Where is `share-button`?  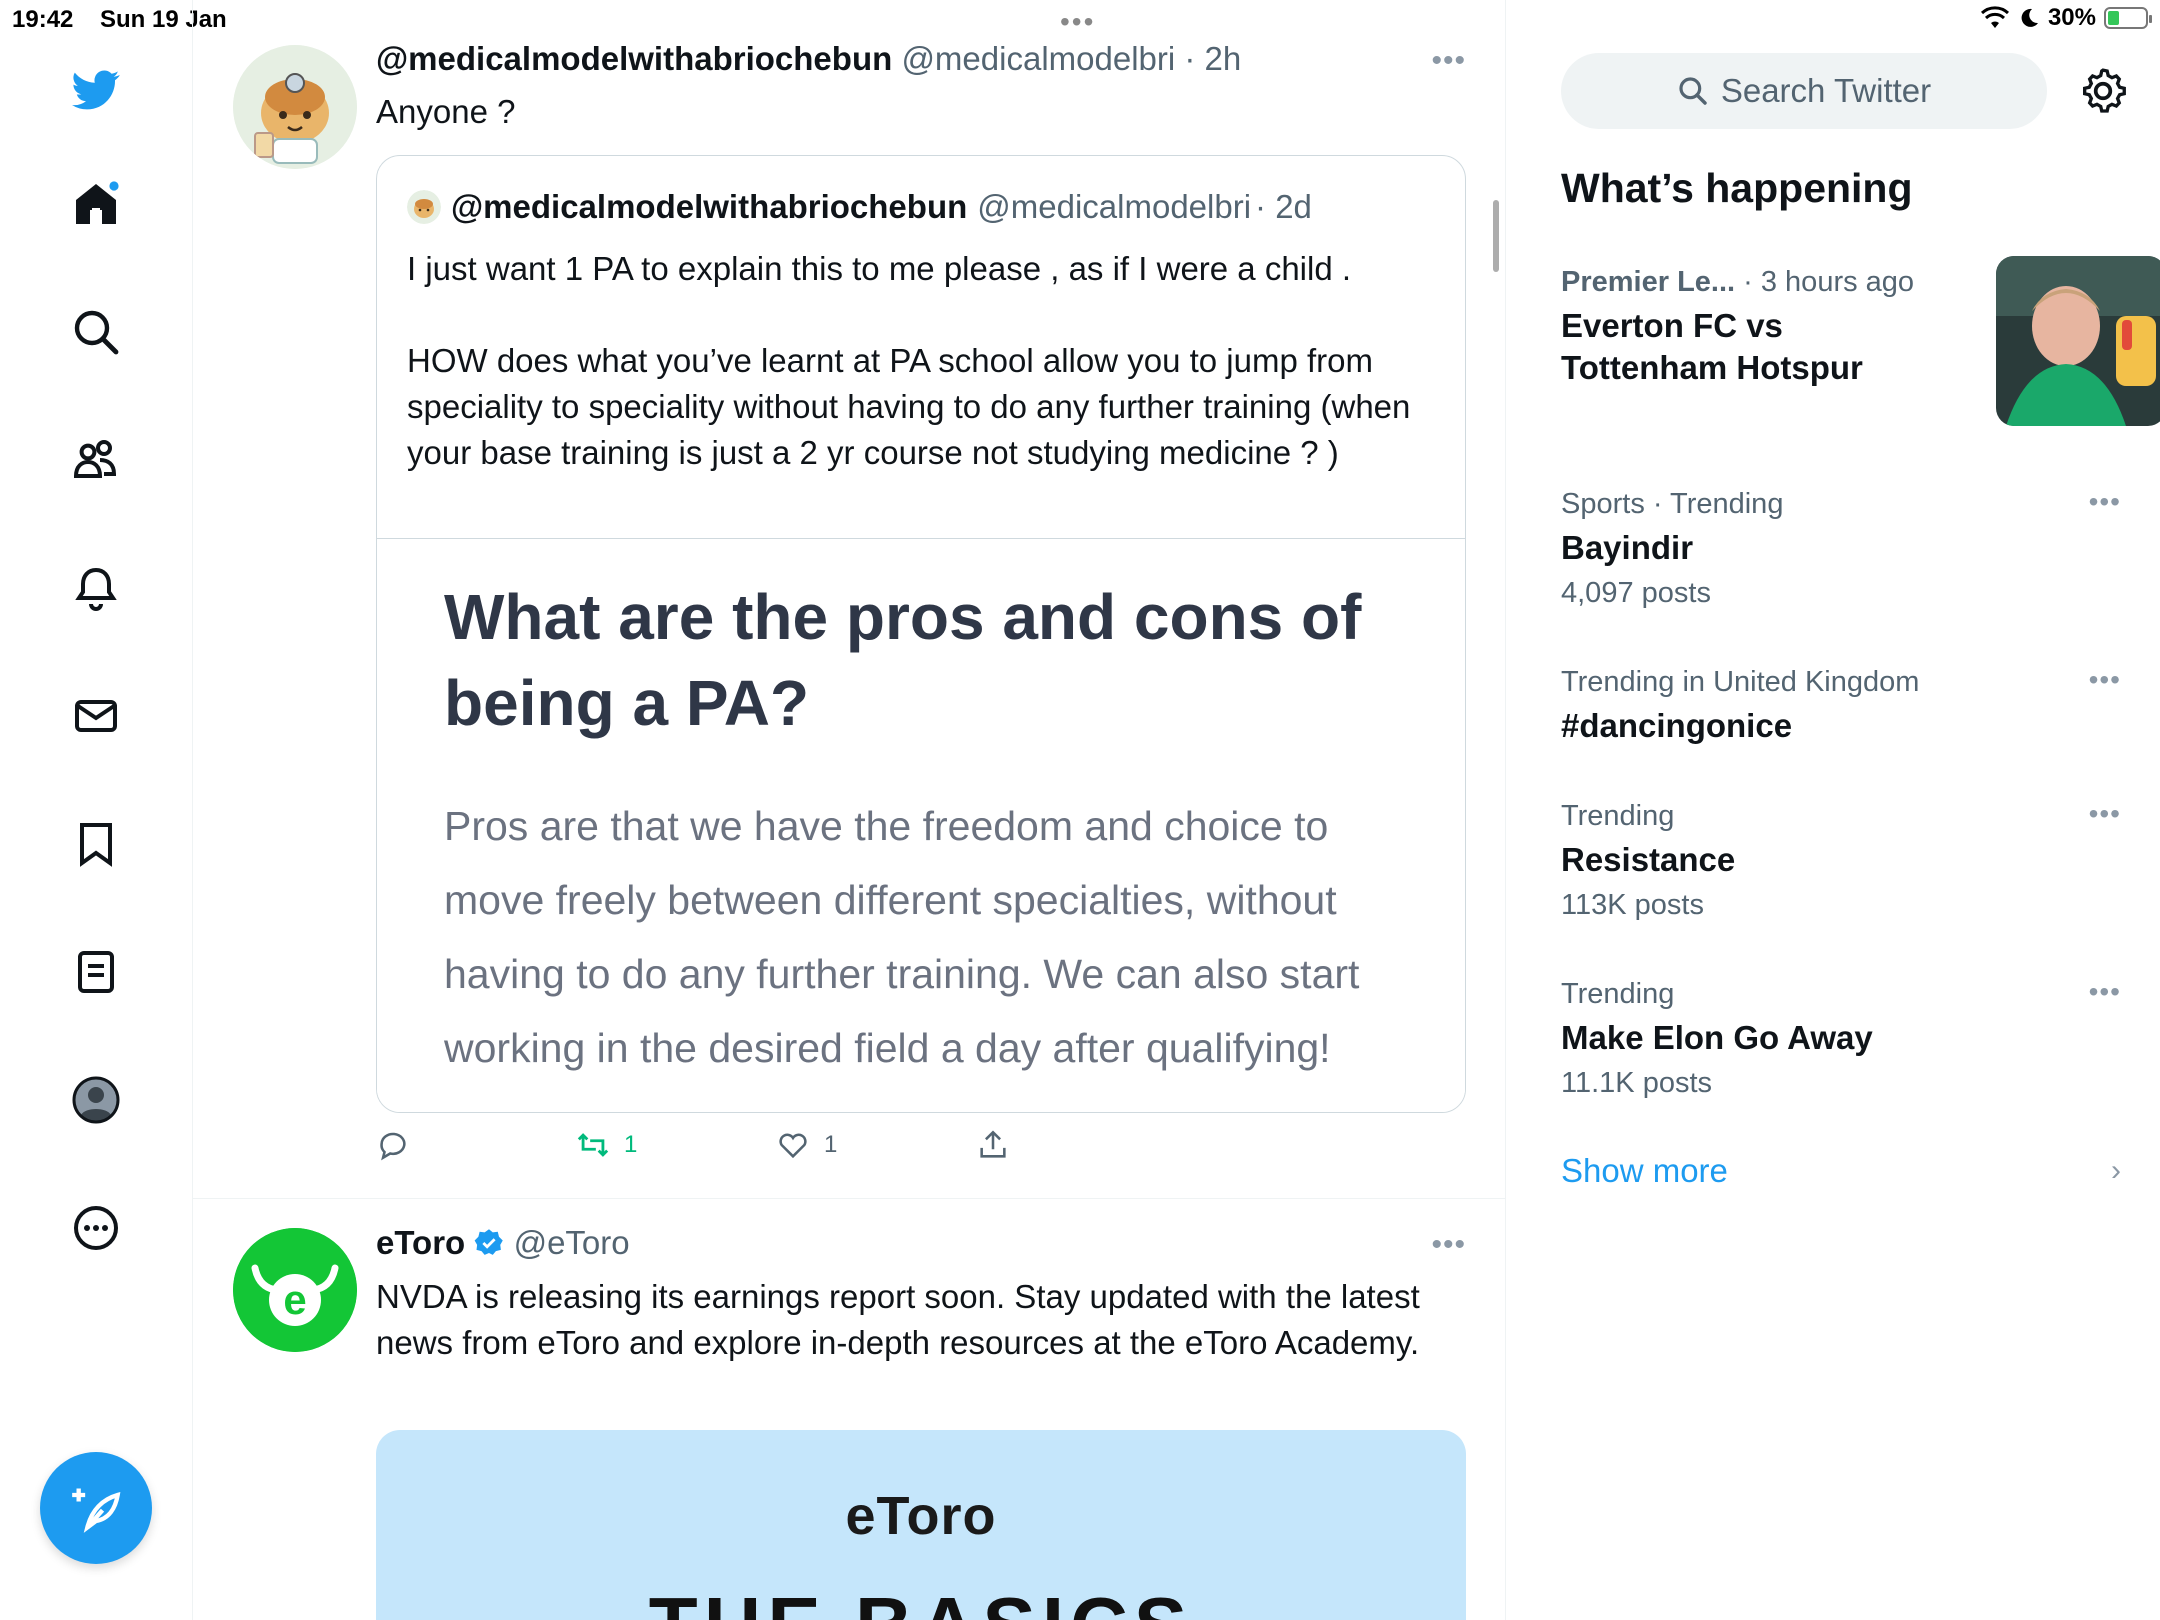
share-button is located at coordinates (993, 1145).